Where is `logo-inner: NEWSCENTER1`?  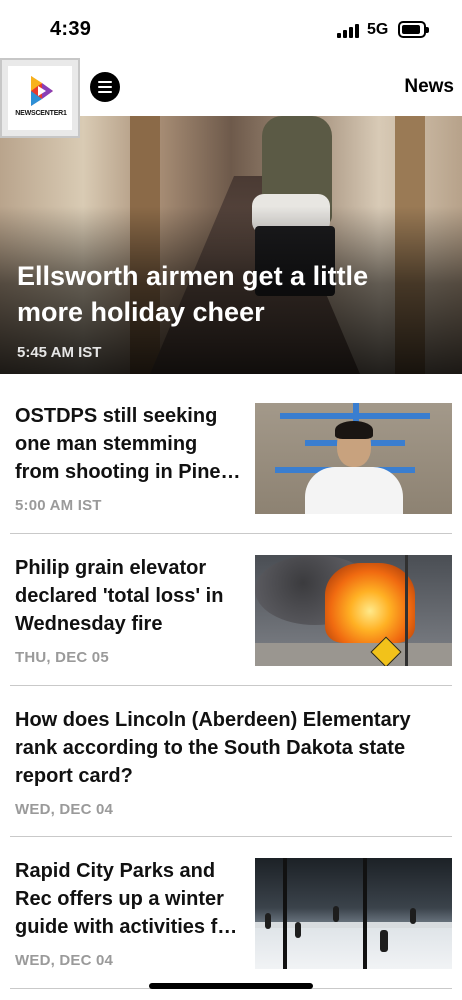
logo-inner: NEWSCENTER1 is located at coordinates (40, 98).